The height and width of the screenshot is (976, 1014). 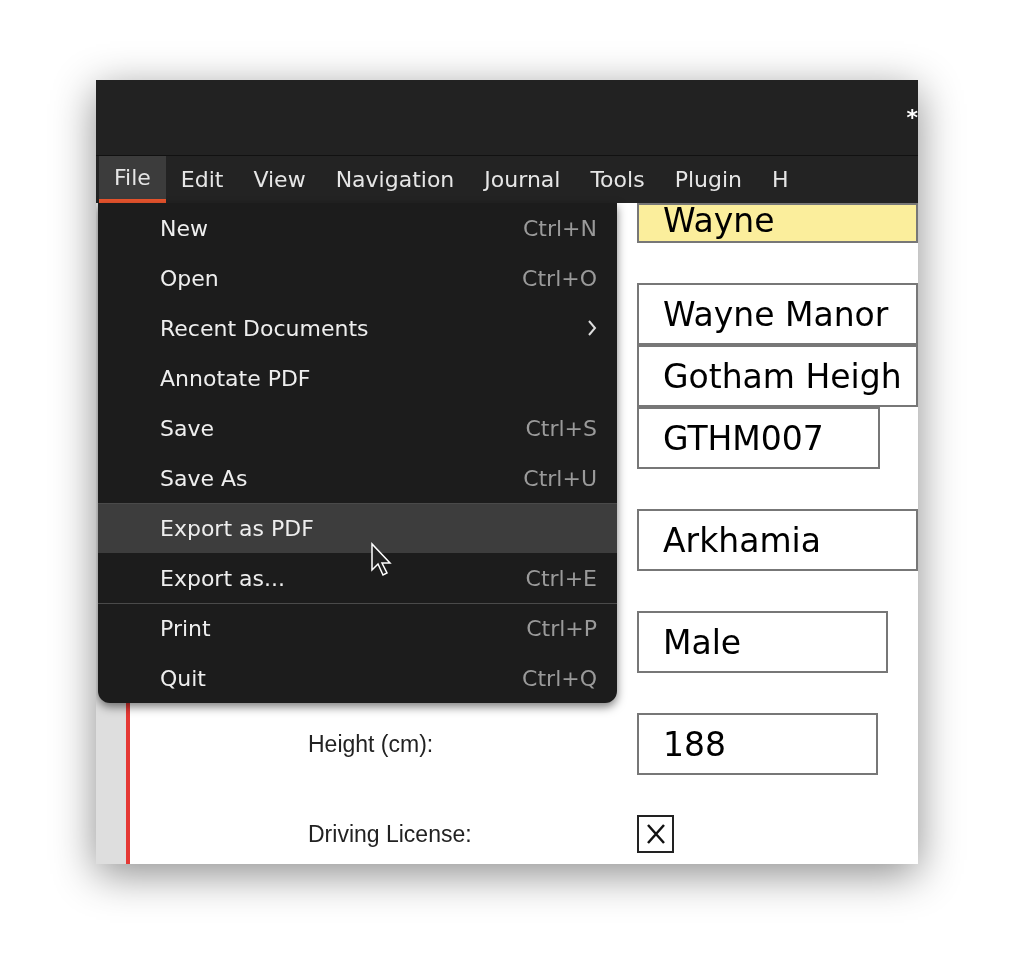 I want to click on menu-item: Save Ctrl+S, so click(x=357, y=428).